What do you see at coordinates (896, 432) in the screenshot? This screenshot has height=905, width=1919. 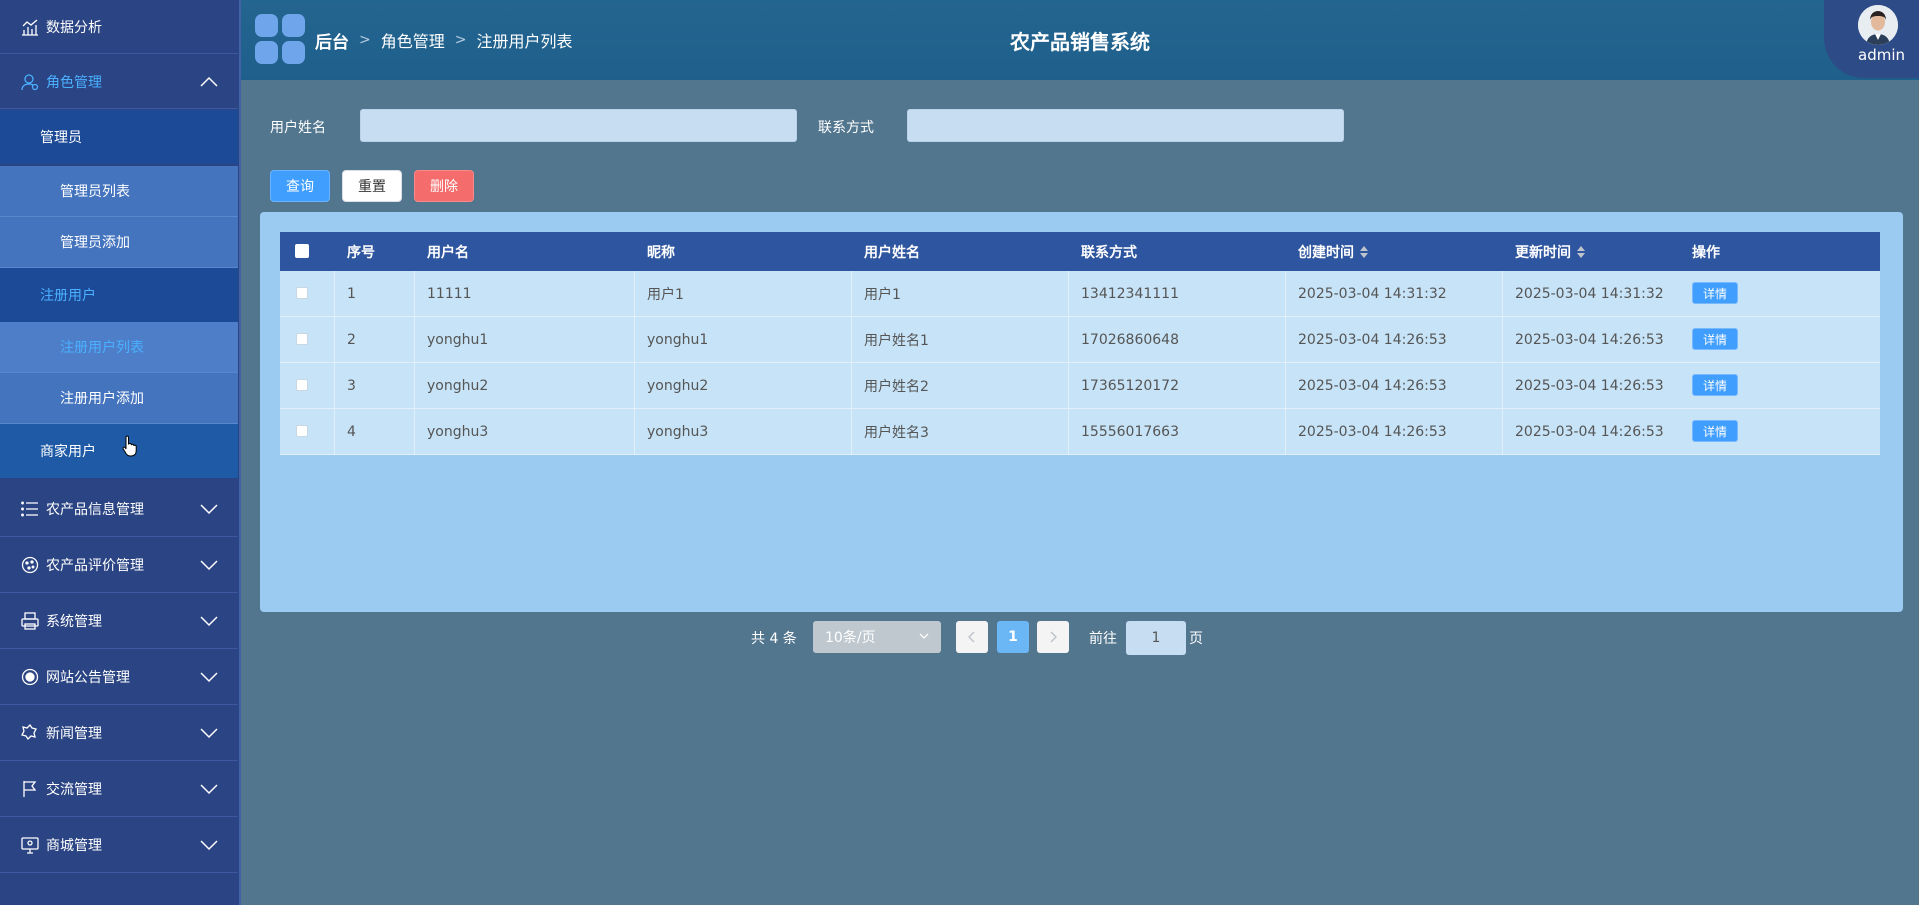 I see `table-cell-realname: 用户姓名3` at bounding box center [896, 432].